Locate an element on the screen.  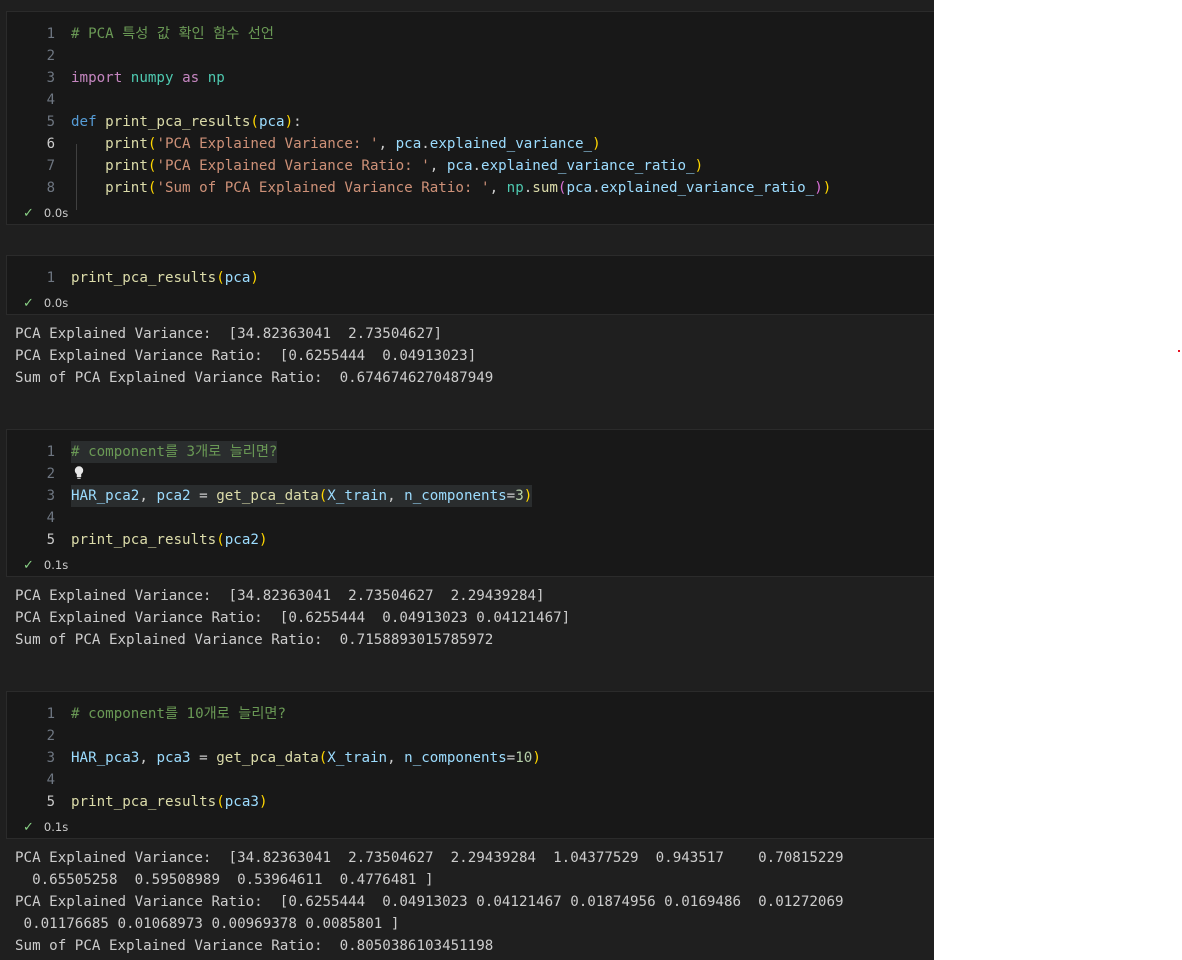
code-text: print_pca_results(pca) is located at coordinates (165, 278).